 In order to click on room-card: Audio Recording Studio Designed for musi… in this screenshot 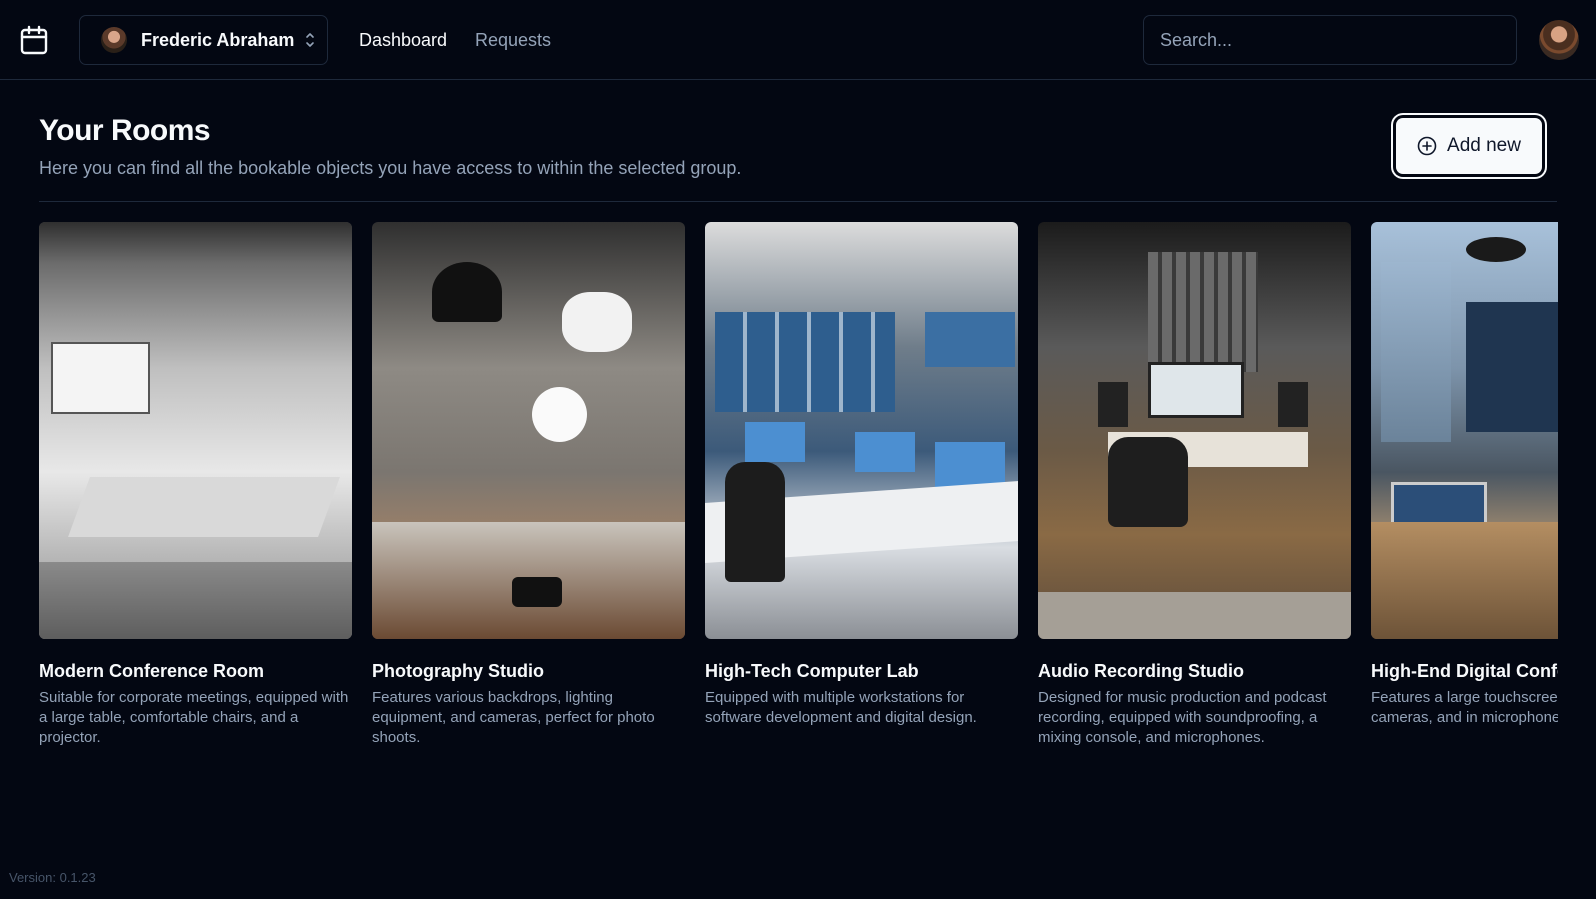, I will do `click(1194, 485)`.